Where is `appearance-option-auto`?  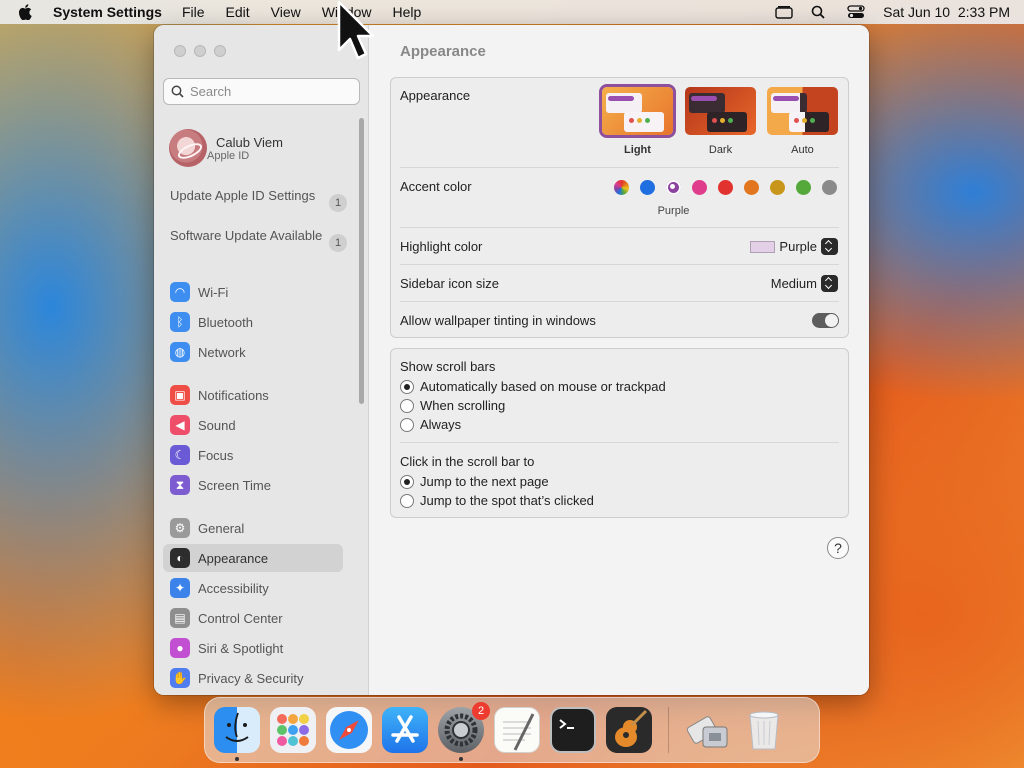
appearance-option-auto is located at coordinates (802, 111).